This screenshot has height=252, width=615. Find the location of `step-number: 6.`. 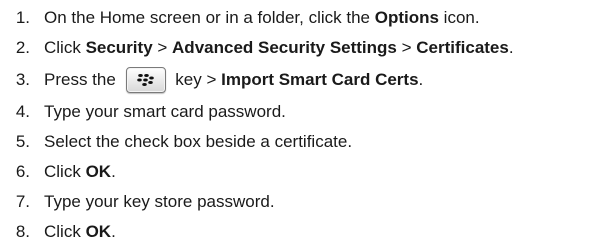

step-number: 6. is located at coordinates (22, 171).